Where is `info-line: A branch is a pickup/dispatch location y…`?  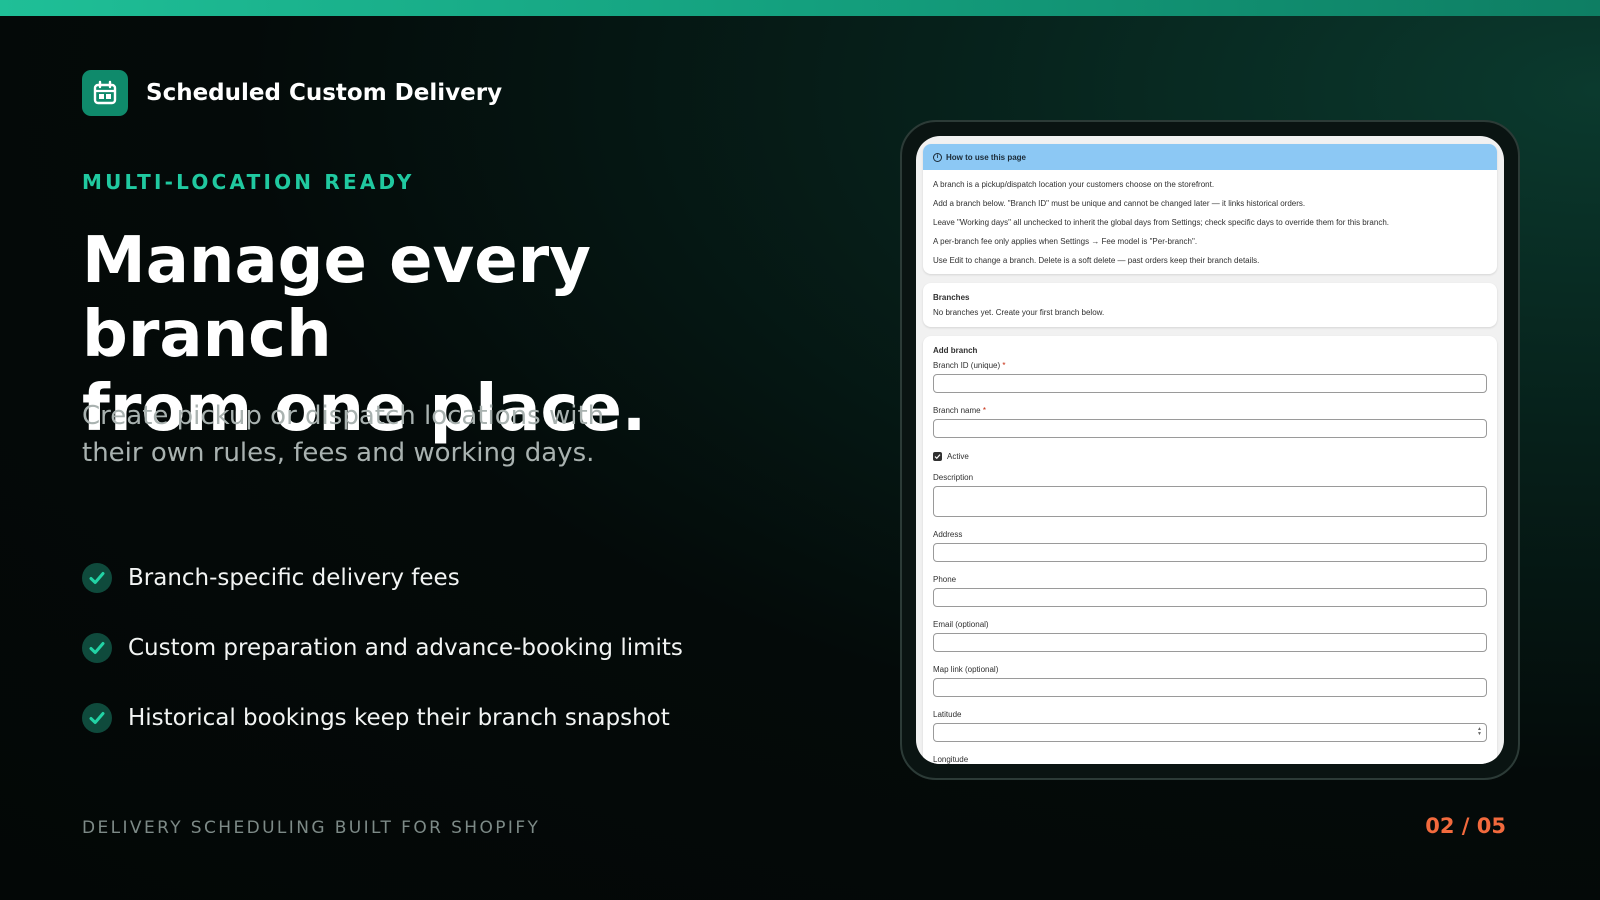
info-line: A branch is a pickup/dispatch location y… is located at coordinates (1074, 184).